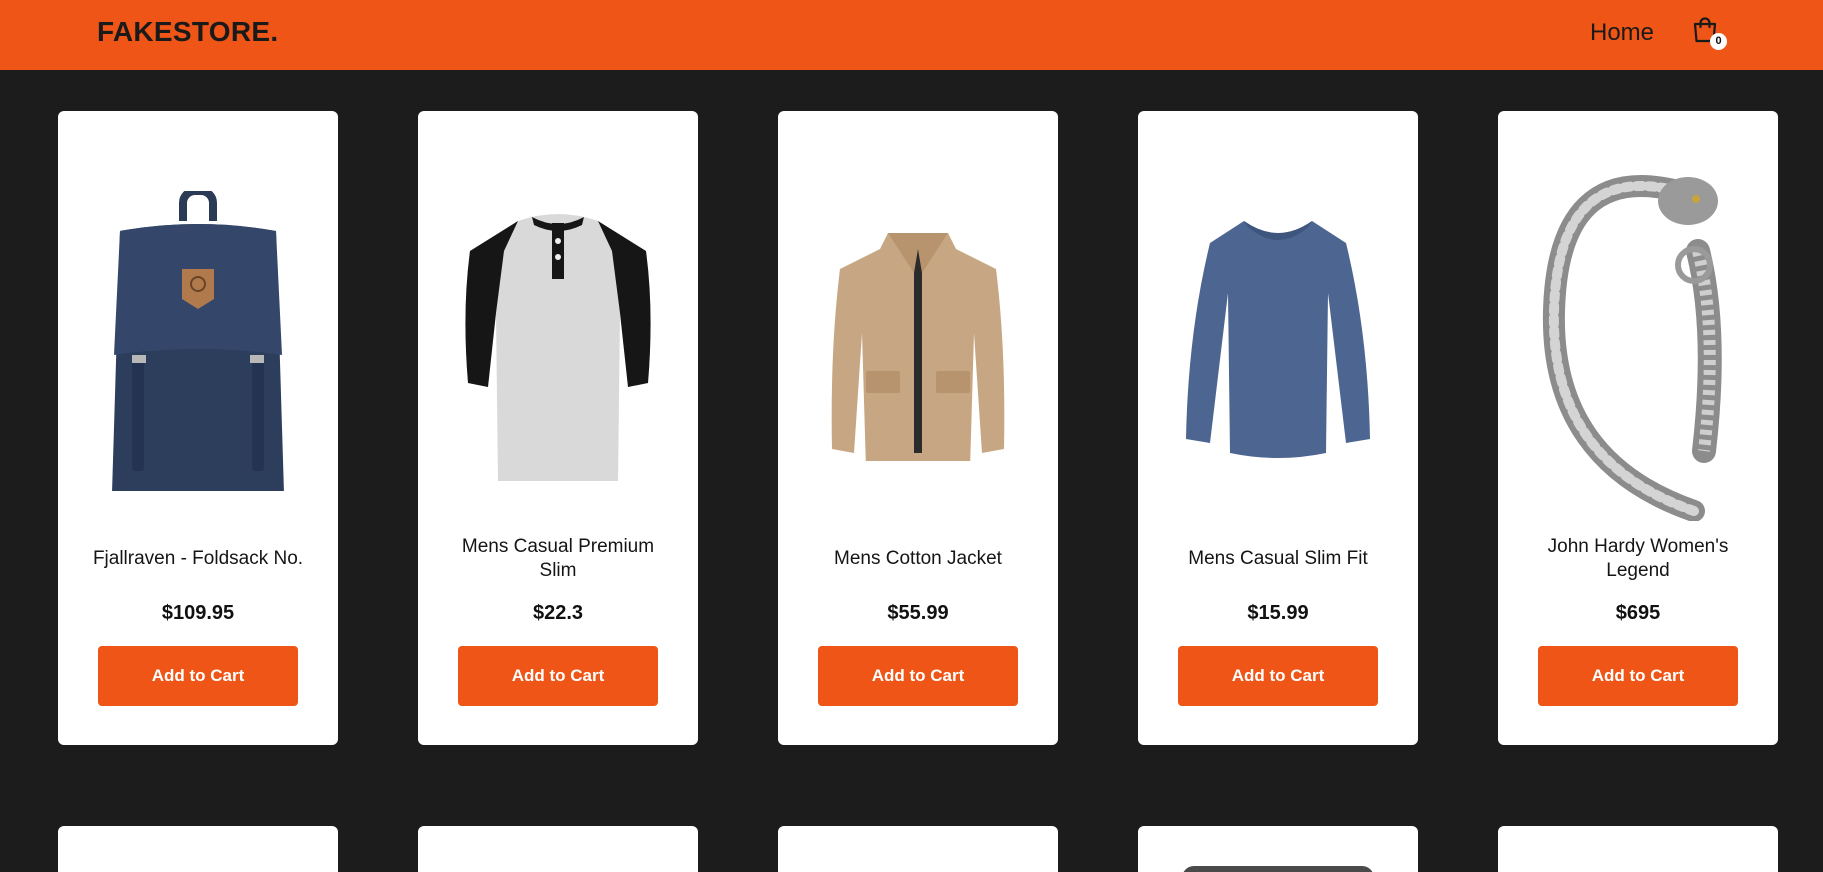 This screenshot has height=872, width=1823. I want to click on product-image-partial, so click(1278, 869).